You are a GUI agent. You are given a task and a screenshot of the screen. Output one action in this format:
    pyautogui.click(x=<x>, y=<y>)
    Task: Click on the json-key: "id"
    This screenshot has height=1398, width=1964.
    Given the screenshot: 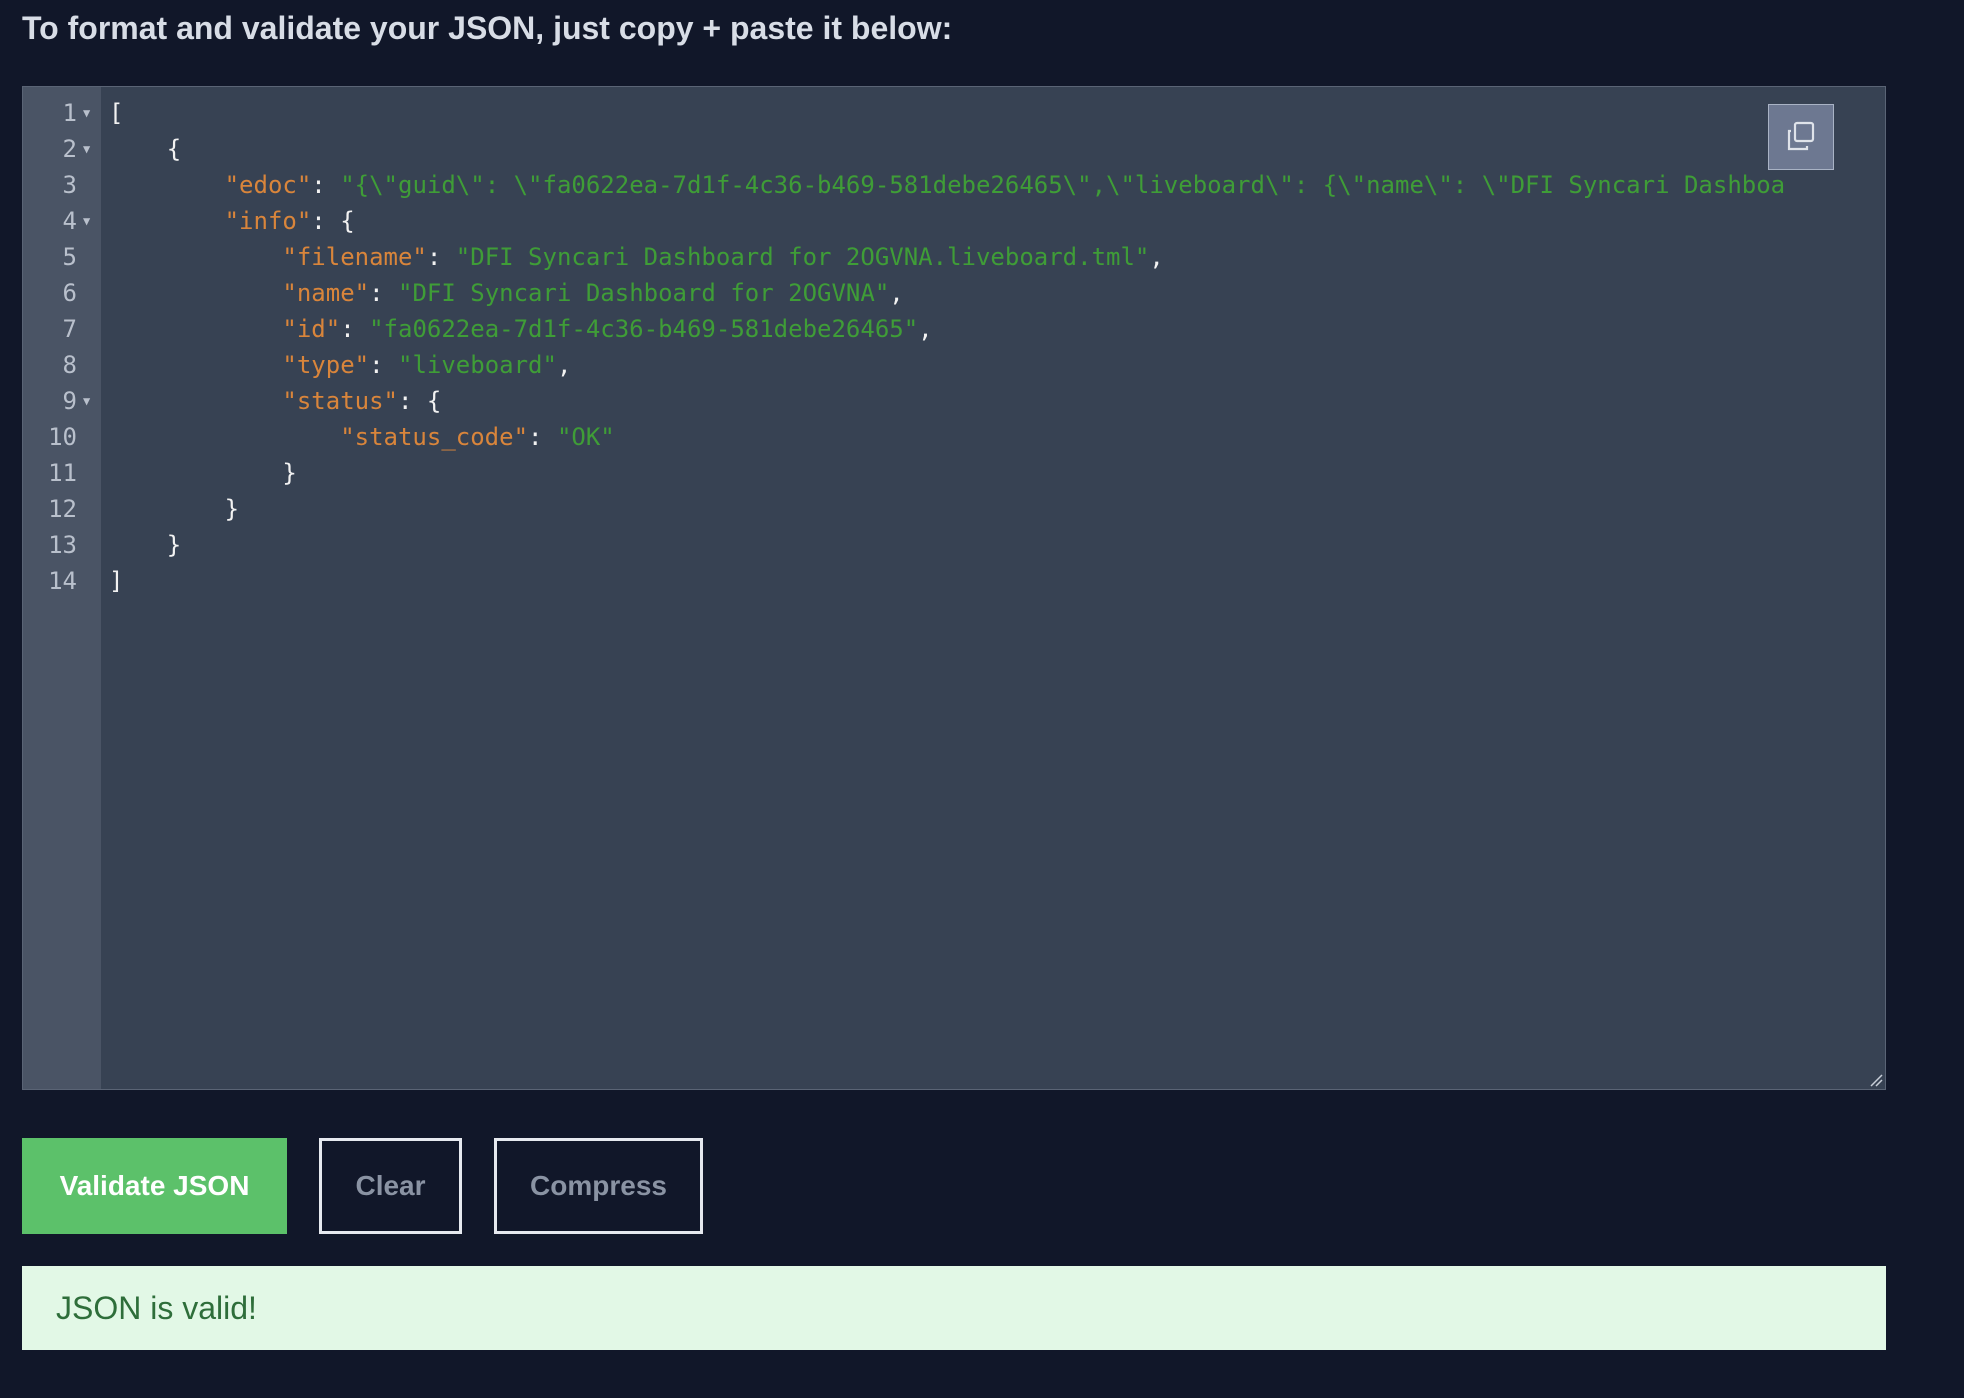 What is the action you would take?
    pyautogui.click(x=311, y=329)
    